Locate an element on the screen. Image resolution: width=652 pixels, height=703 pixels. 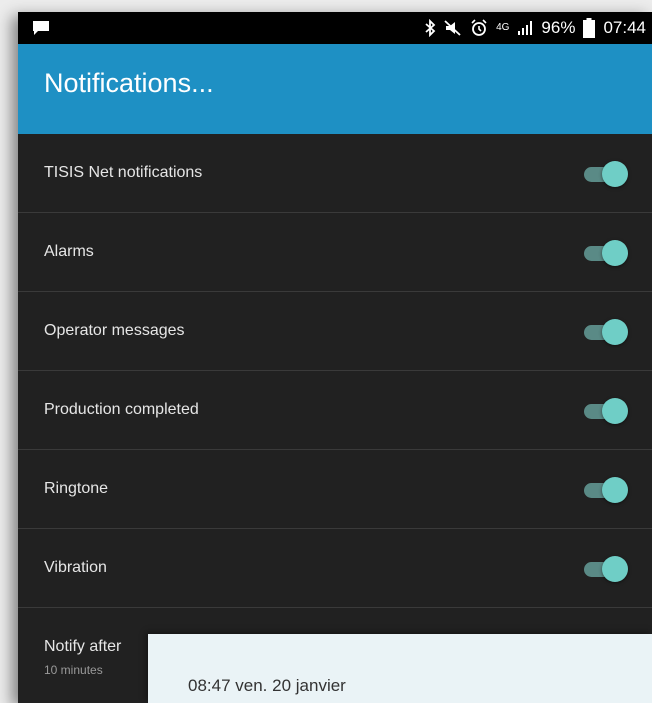
setting-label: Vibration is located at coordinates (75, 567).